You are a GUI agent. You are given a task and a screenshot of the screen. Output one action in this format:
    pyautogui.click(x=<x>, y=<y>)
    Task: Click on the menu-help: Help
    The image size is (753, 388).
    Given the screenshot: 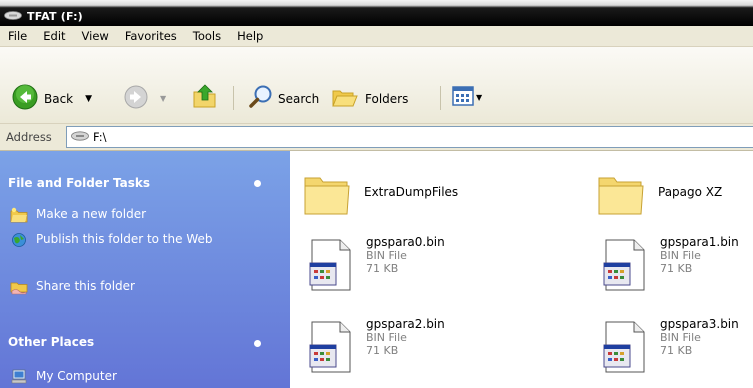 What is the action you would take?
    pyautogui.click(x=250, y=36)
    